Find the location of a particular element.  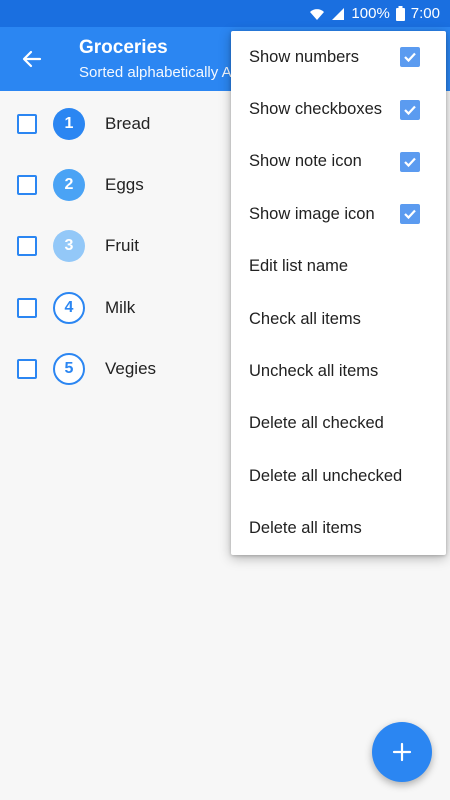

add-item-button is located at coordinates (402, 752).